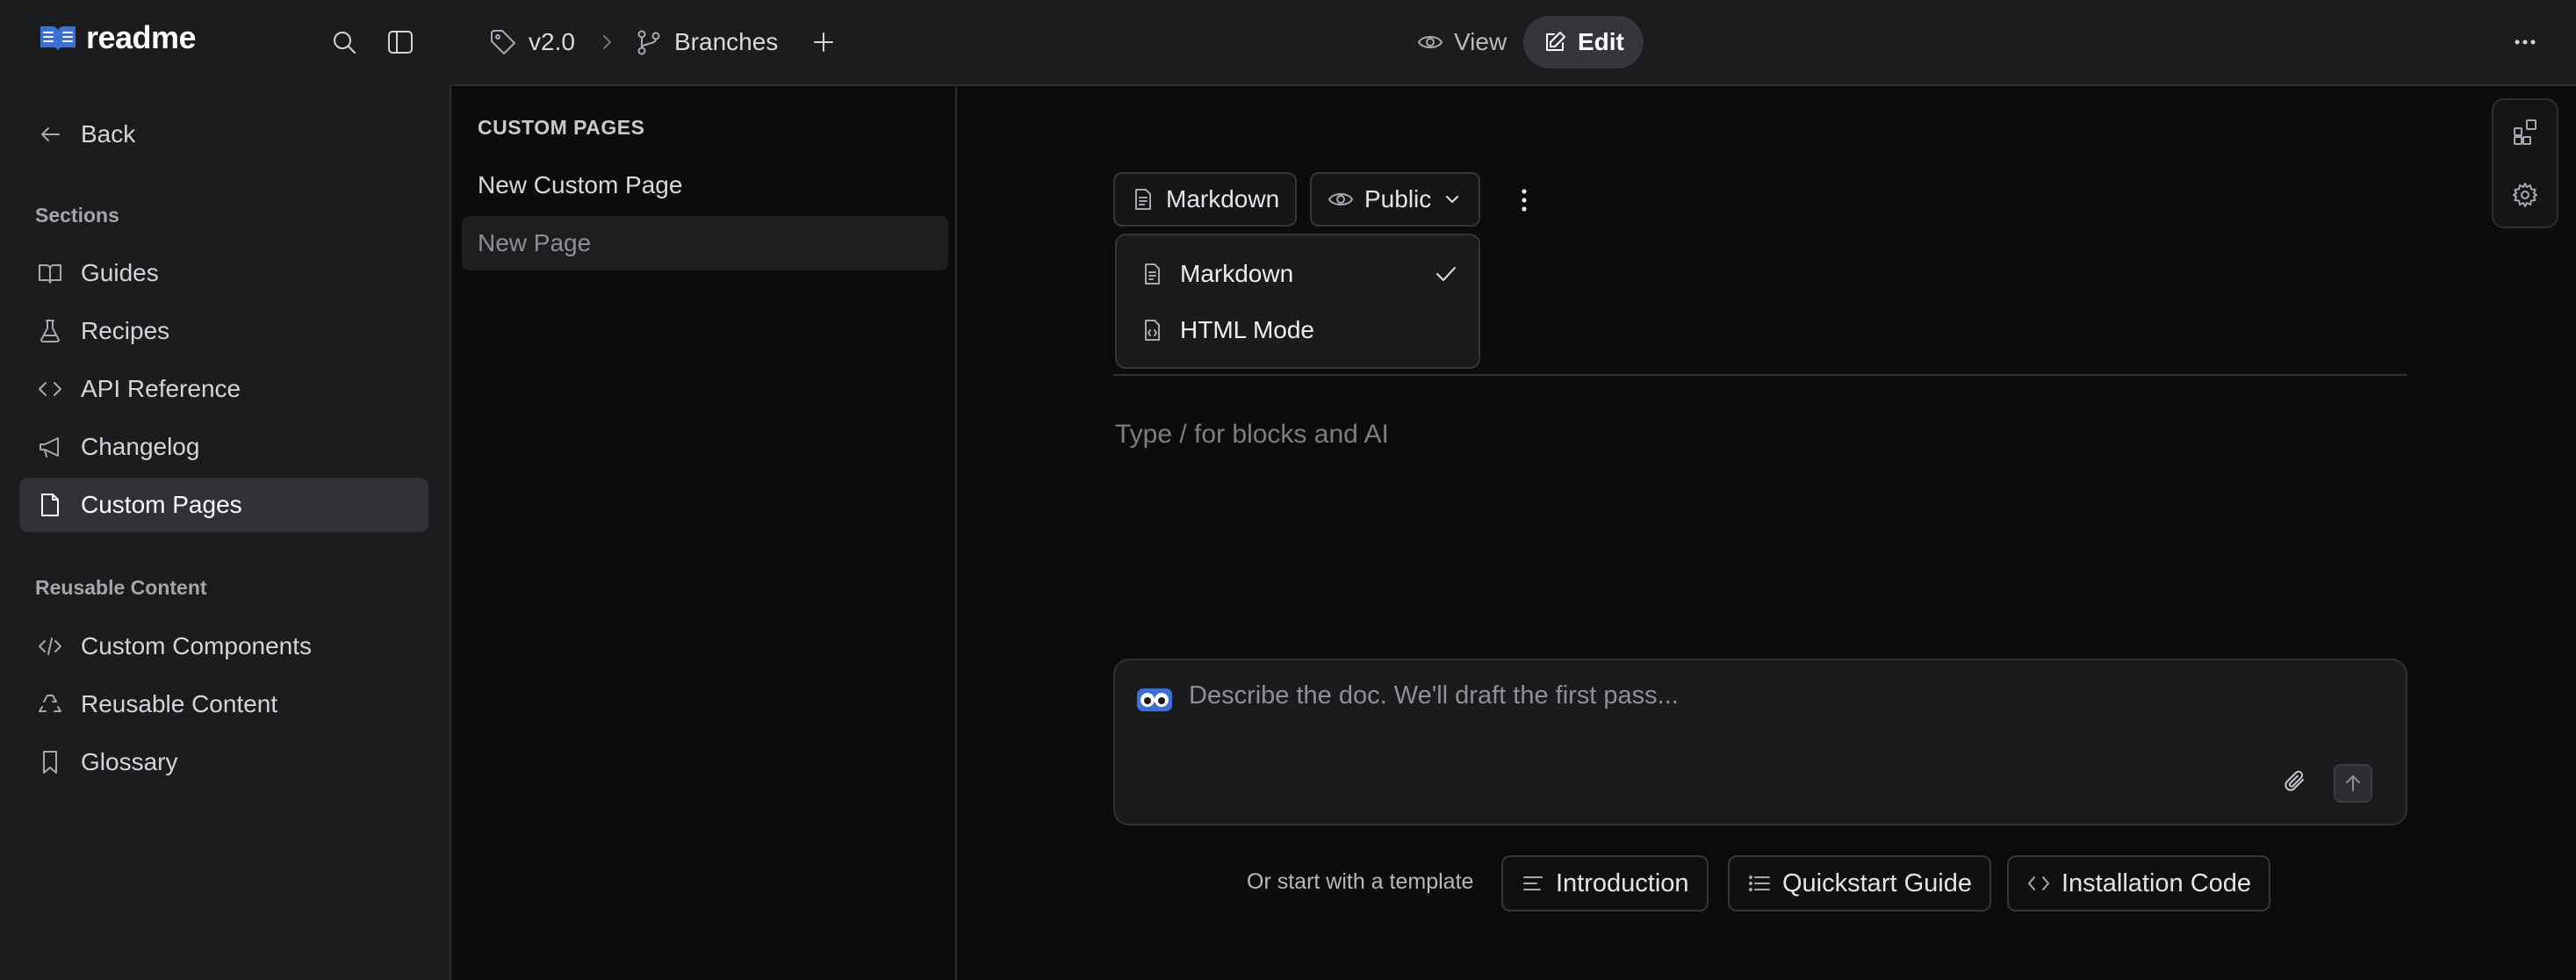  What do you see at coordinates (1760, 375) in the screenshot?
I see `title-divider` at bounding box center [1760, 375].